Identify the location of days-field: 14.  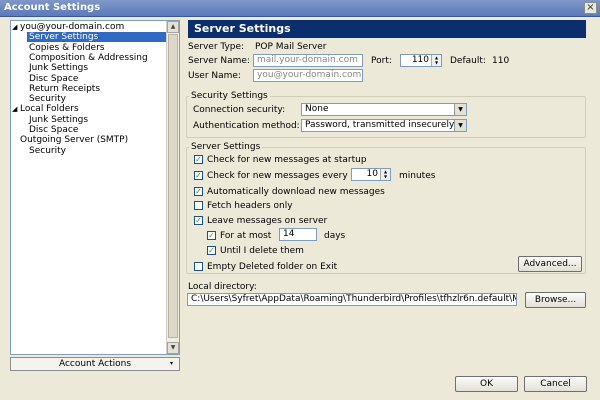
(298, 234).